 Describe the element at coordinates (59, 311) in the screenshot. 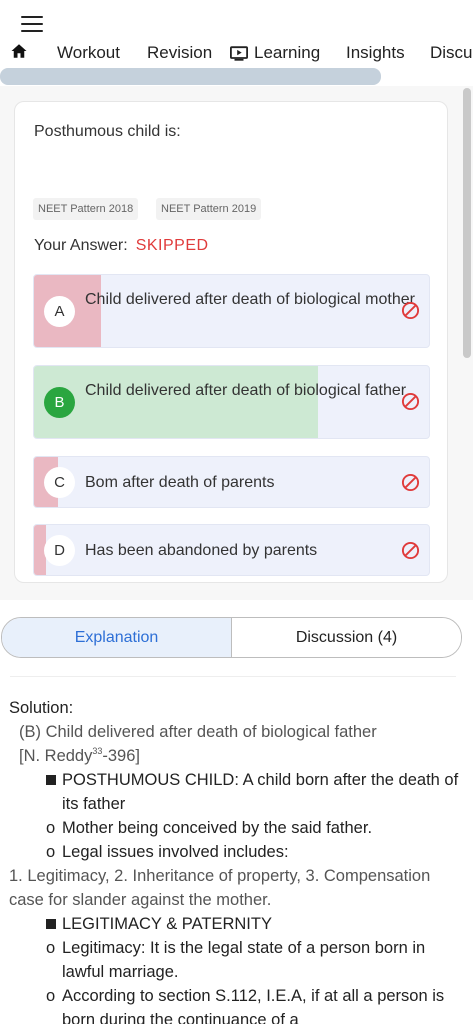

I see `option-a-letter: A` at that location.